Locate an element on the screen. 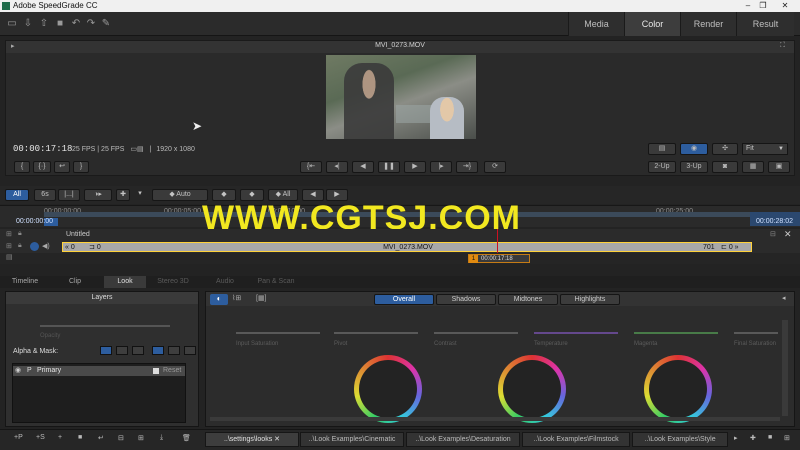 This screenshot has width=800, height=450. horizontal-scrollbar is located at coordinates (495, 419).